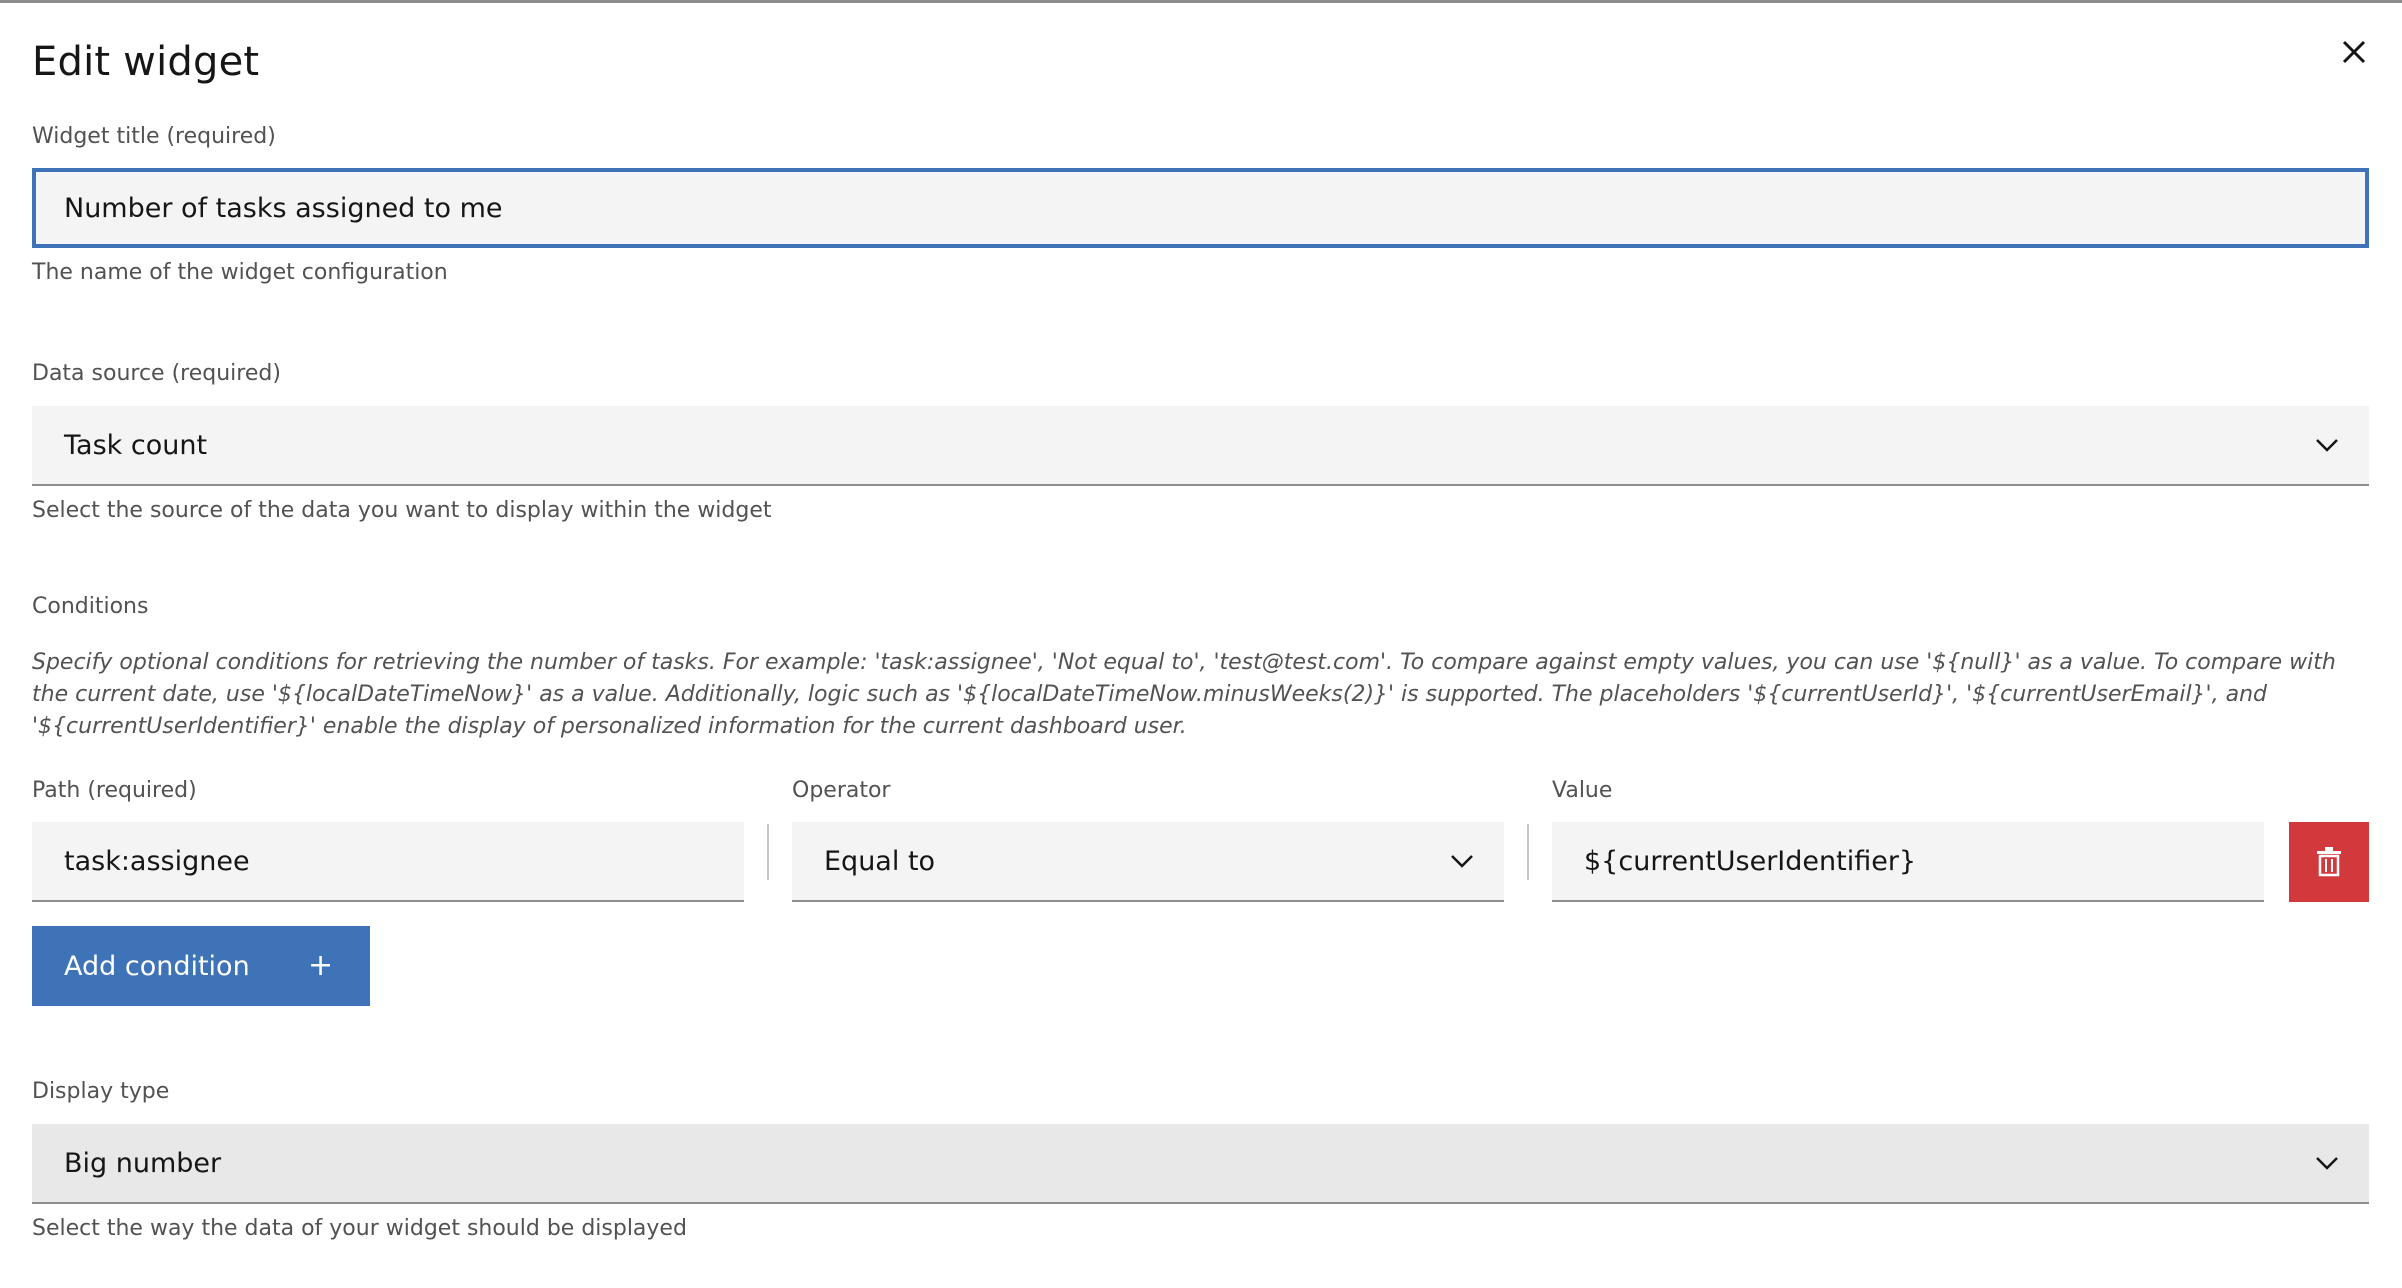 The image size is (2402, 1288). What do you see at coordinates (136, 445) in the screenshot?
I see `data-source-selected-value: Task count` at bounding box center [136, 445].